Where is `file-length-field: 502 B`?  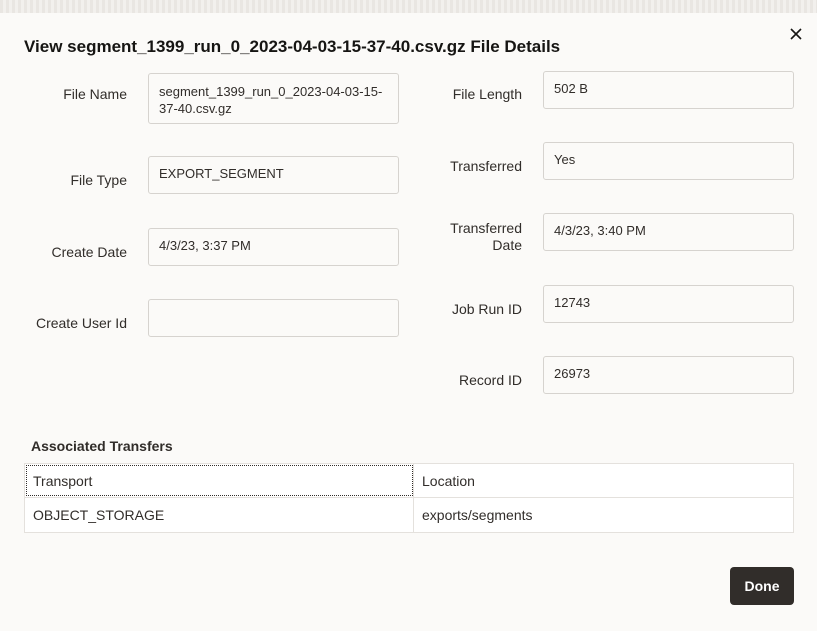
file-length-field: 502 B is located at coordinates (668, 90).